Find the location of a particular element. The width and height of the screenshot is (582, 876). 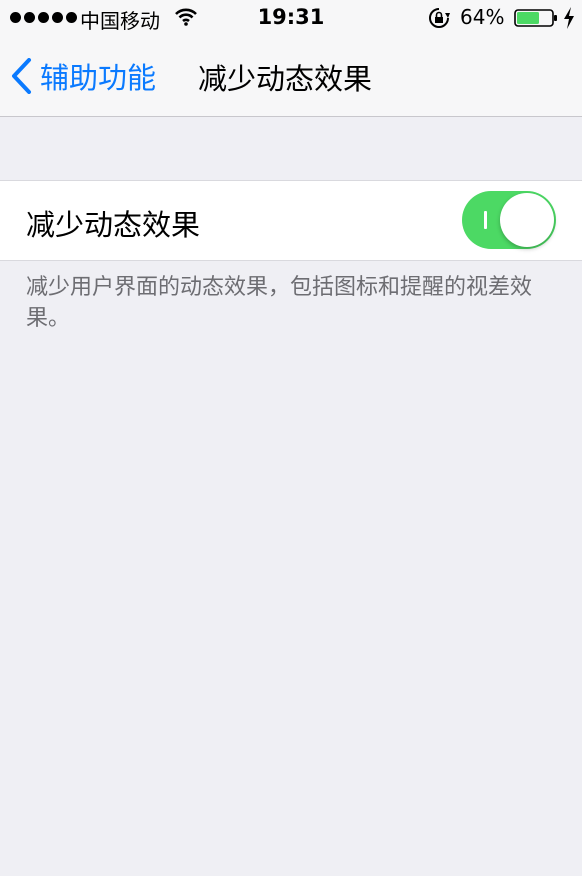

battery-icon is located at coordinates (535, 18).